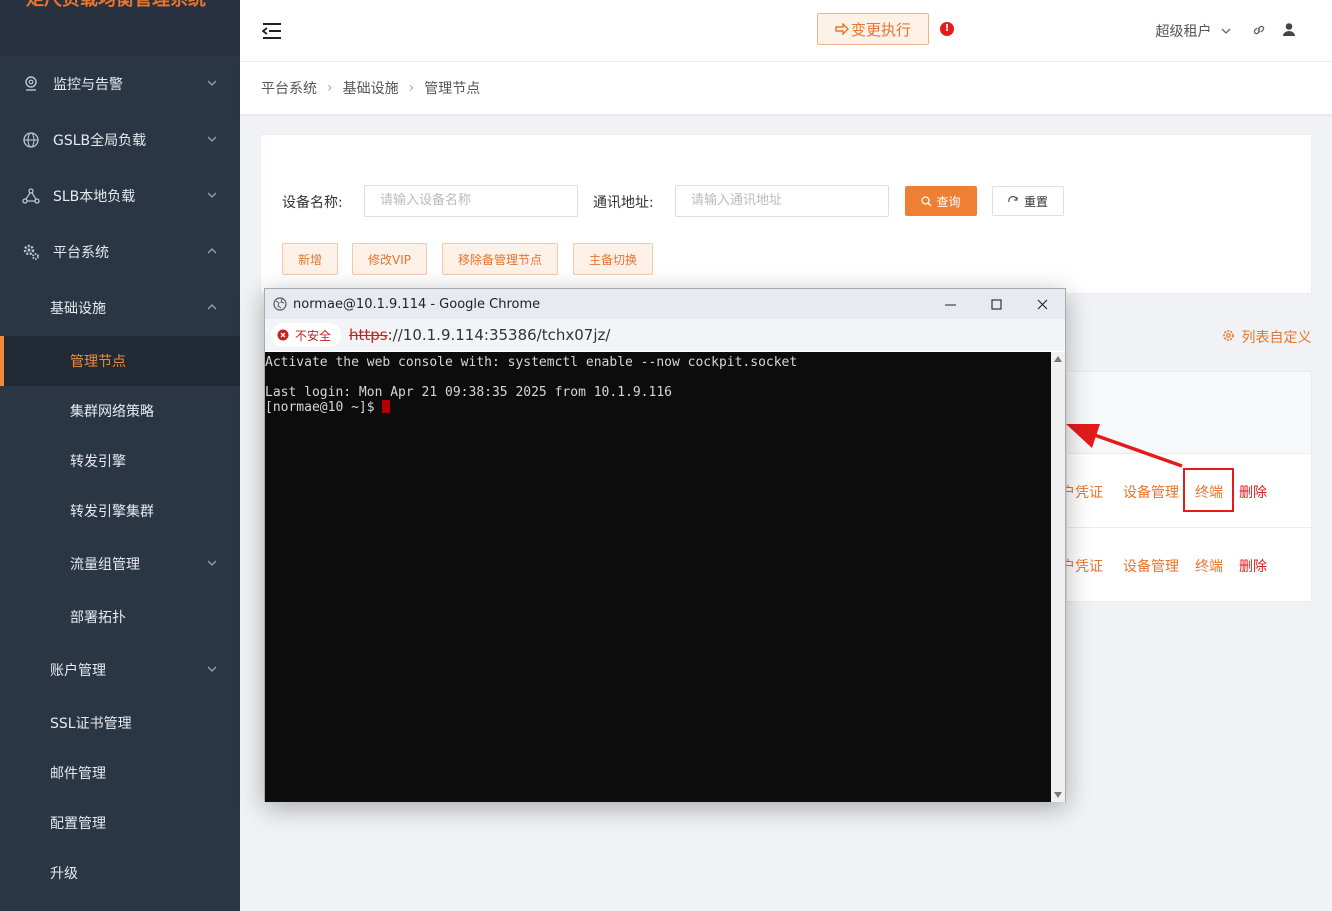 Image resolution: width=1332 pixels, height=911 pixels. What do you see at coordinates (289, 88) in the screenshot?
I see `breadcrumb-item: 平台系统` at bounding box center [289, 88].